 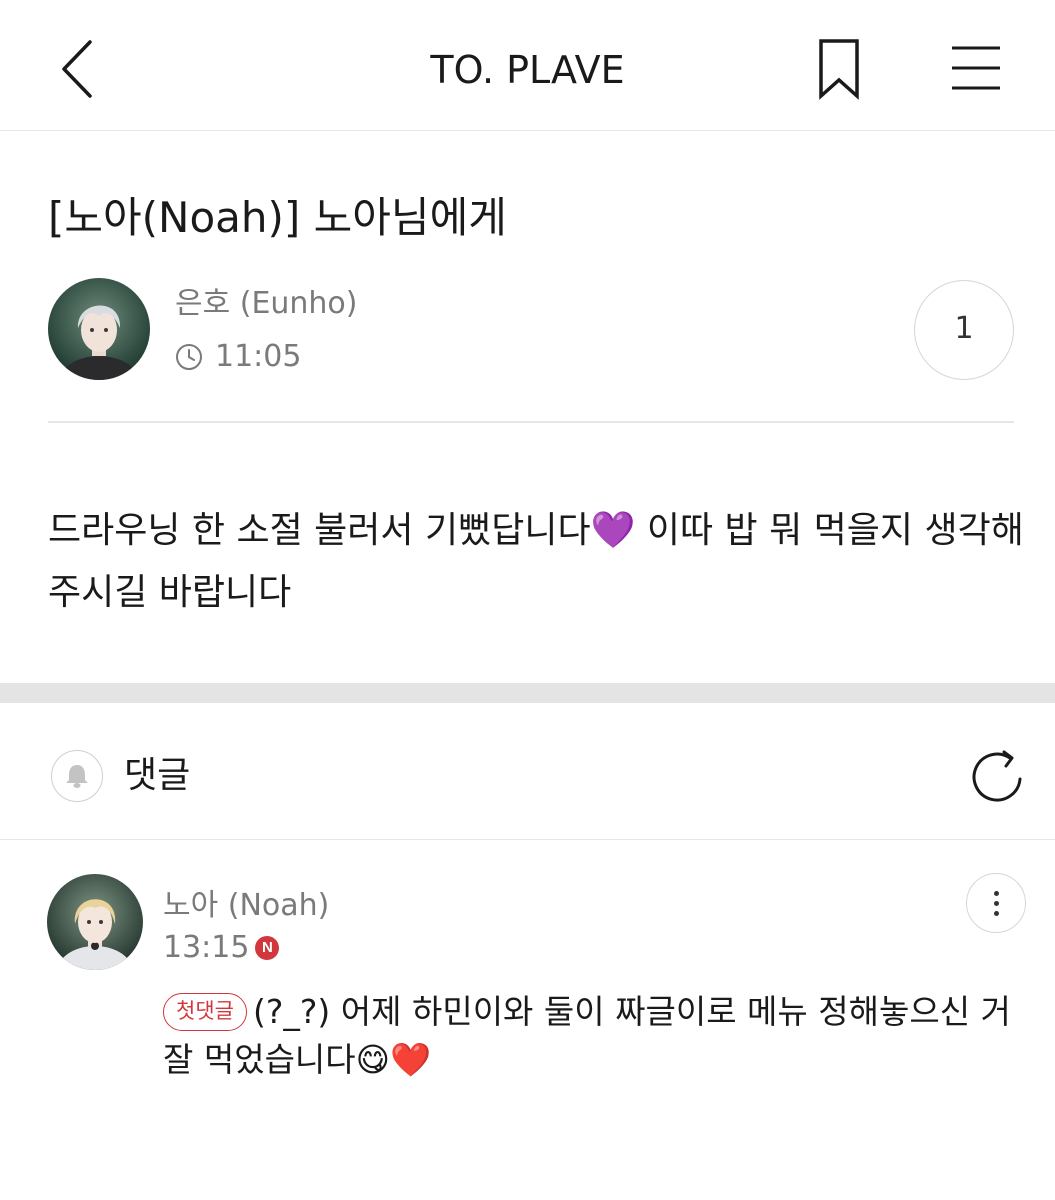 I want to click on top-nav-bar: TO. PLAVE, so click(x=527, y=65).